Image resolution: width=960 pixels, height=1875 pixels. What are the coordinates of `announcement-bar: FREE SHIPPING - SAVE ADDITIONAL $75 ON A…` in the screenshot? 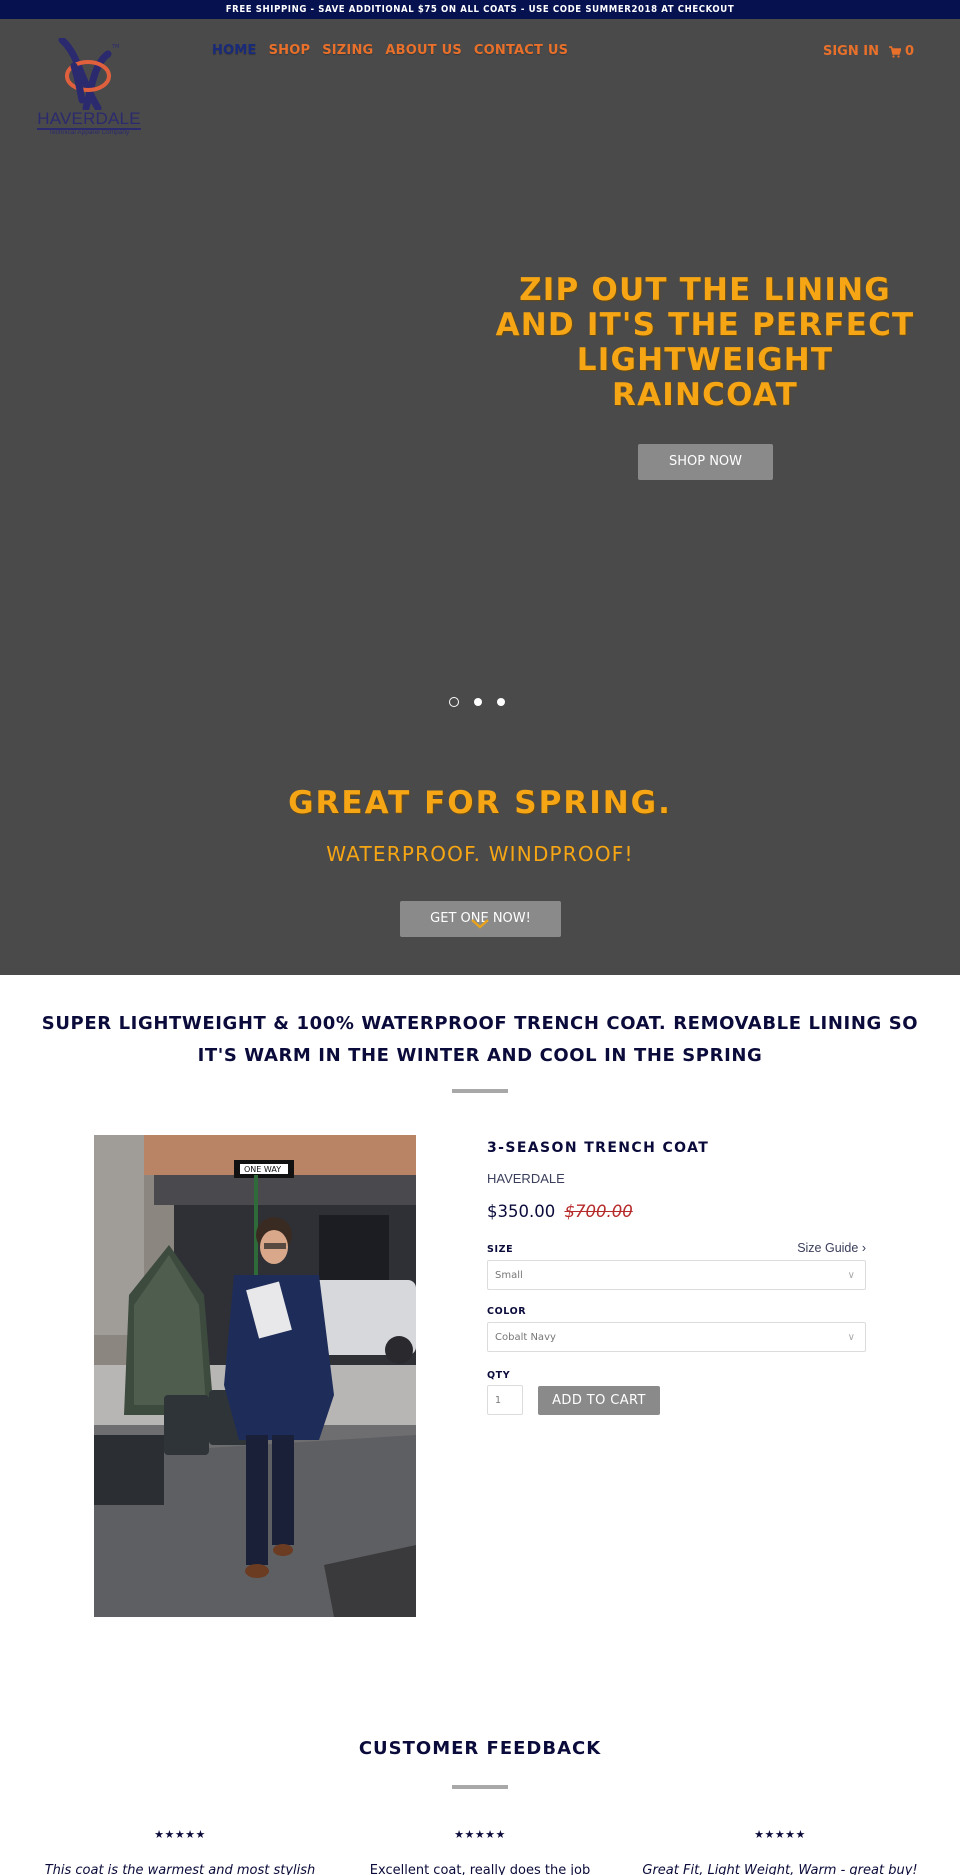 It's located at (480, 9).